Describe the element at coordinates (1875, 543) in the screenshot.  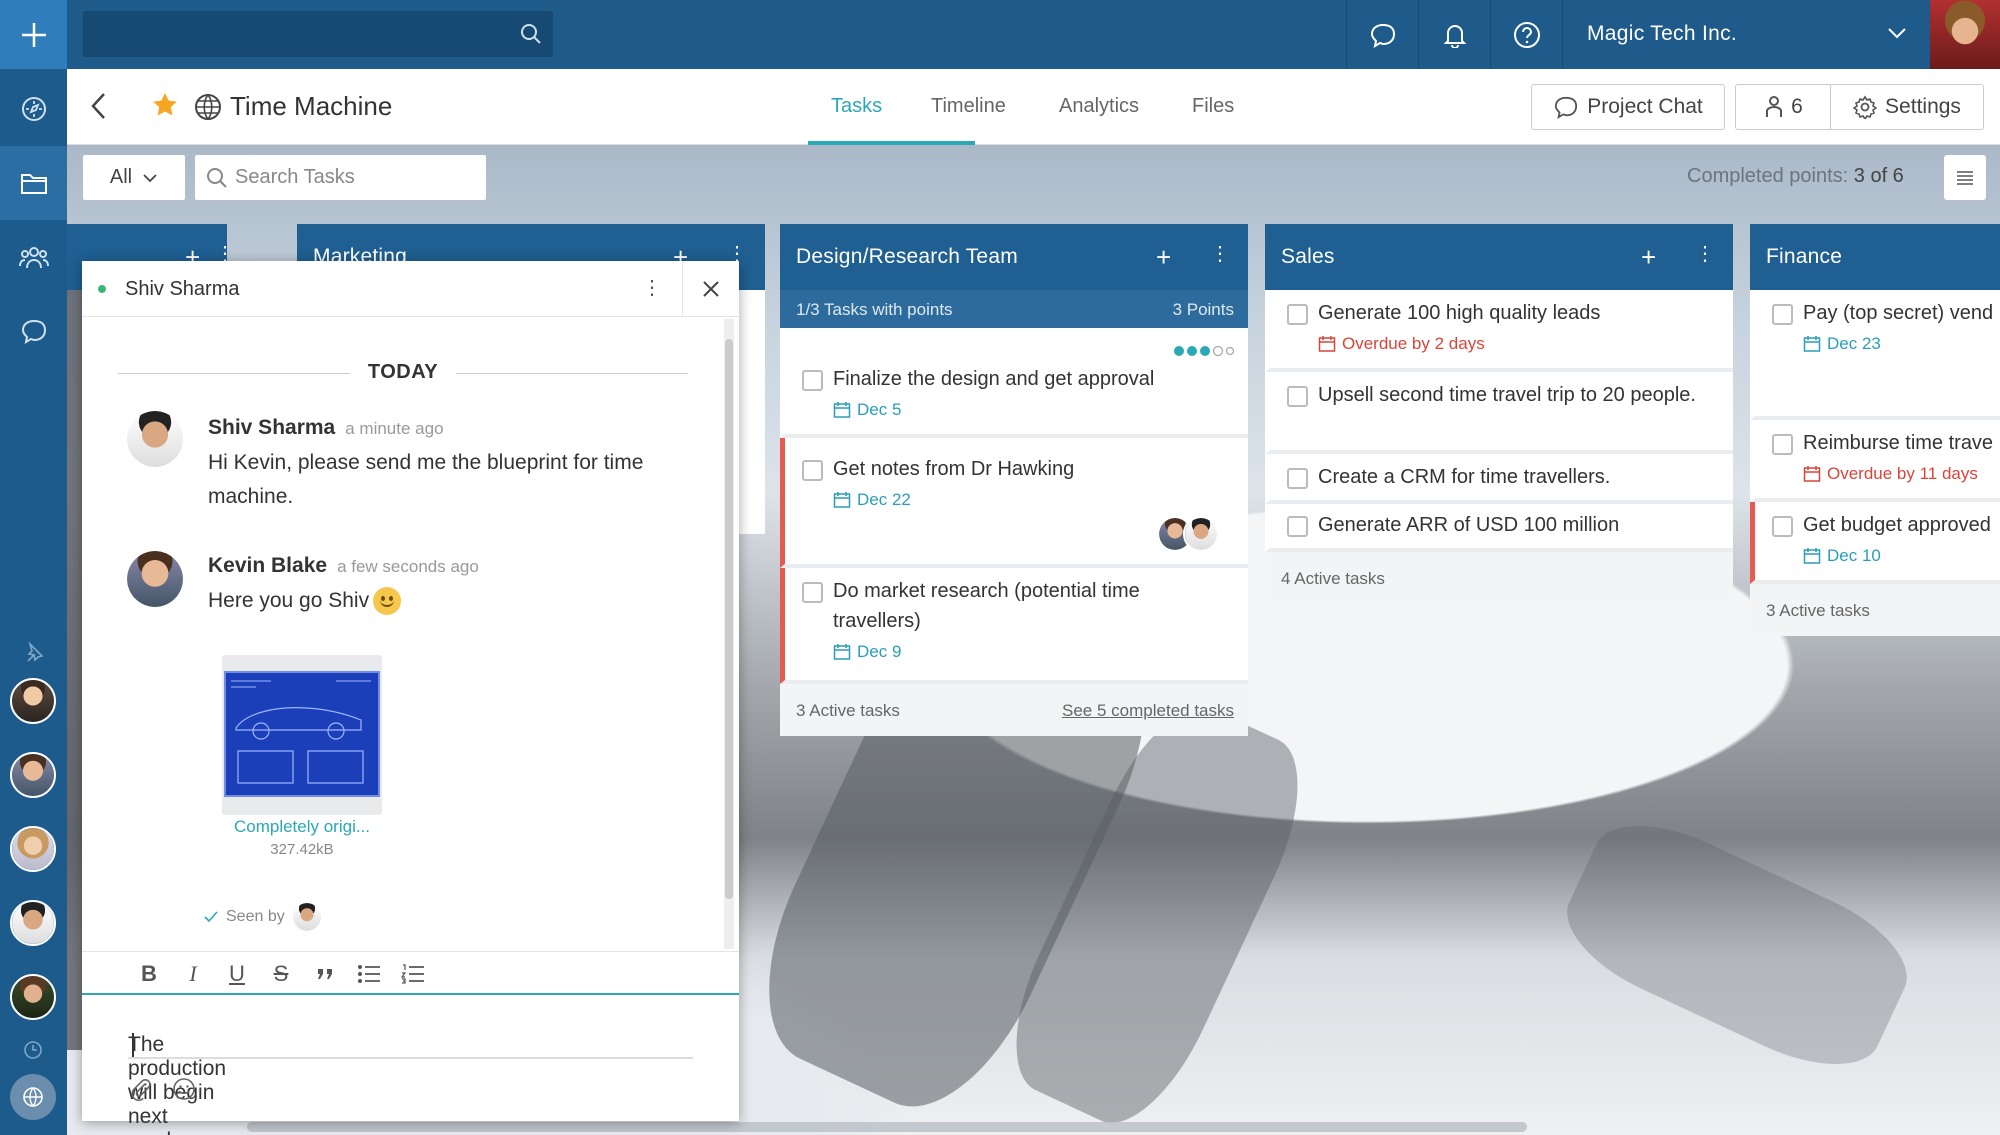
I see `task-card: Get budget approved Dec 10` at that location.